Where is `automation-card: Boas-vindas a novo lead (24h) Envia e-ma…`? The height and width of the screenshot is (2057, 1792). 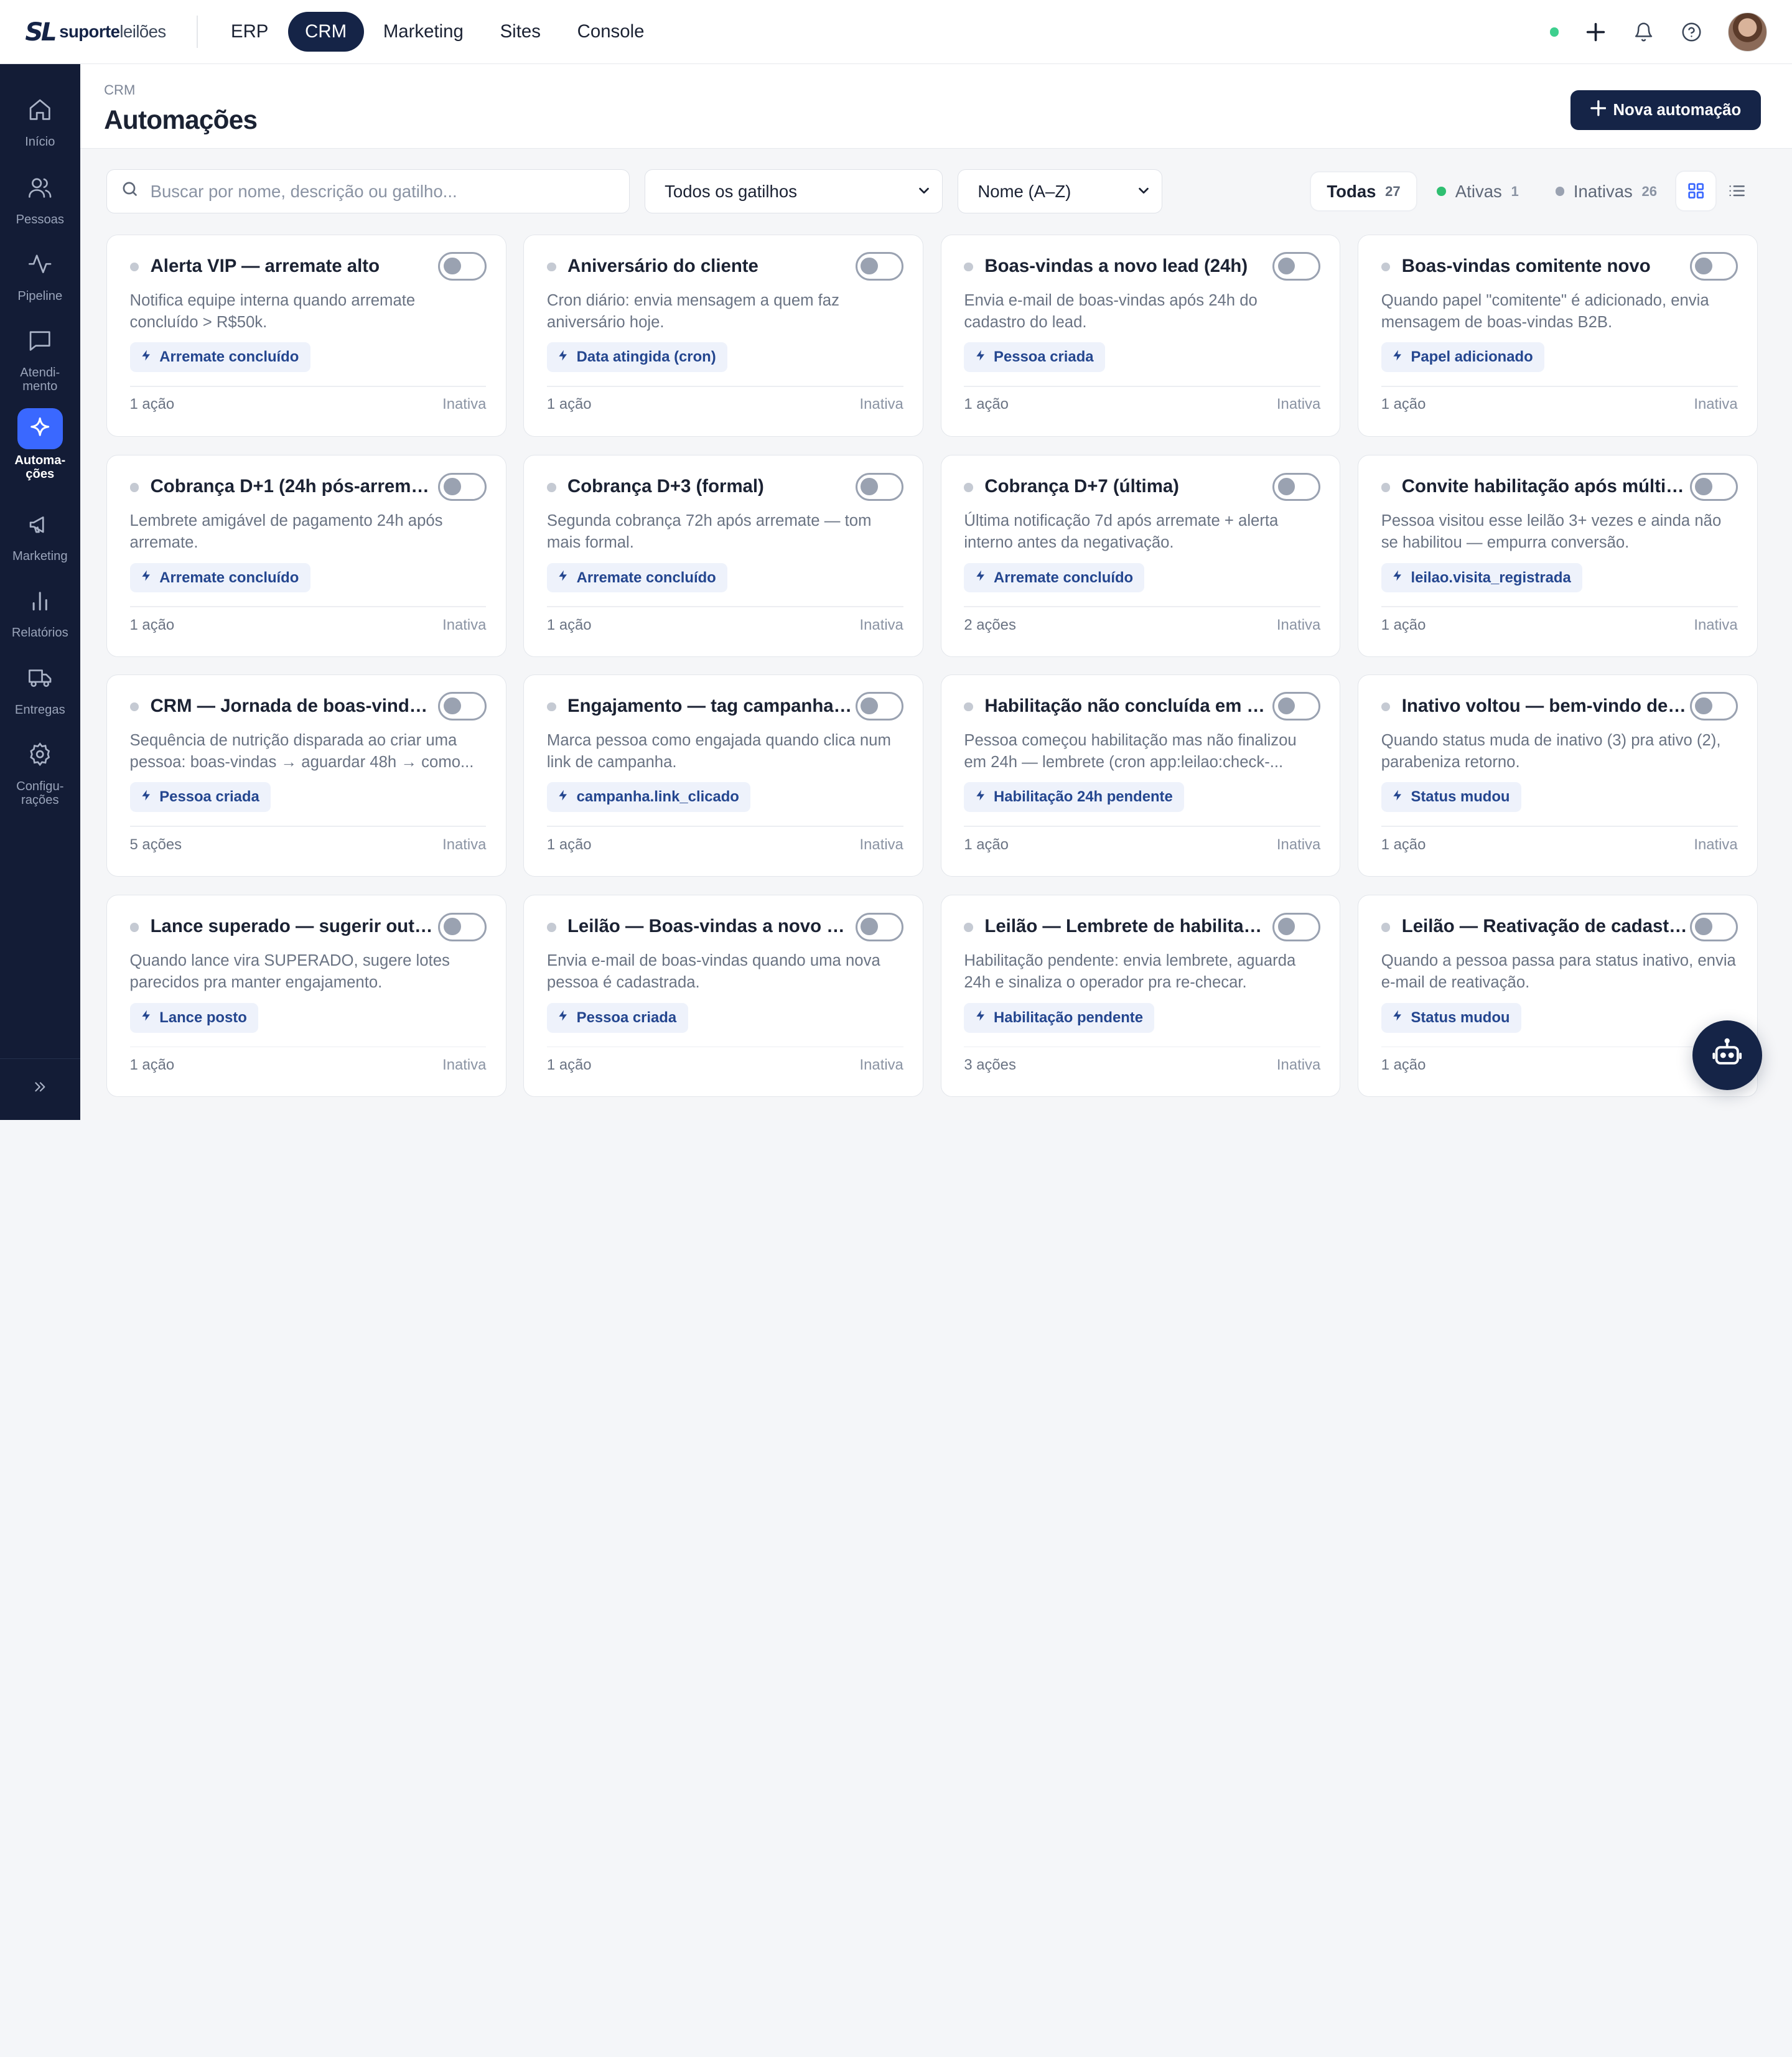 automation-card: Boas-vindas a novo lead (24h) Envia e-ma… is located at coordinates (1140, 335).